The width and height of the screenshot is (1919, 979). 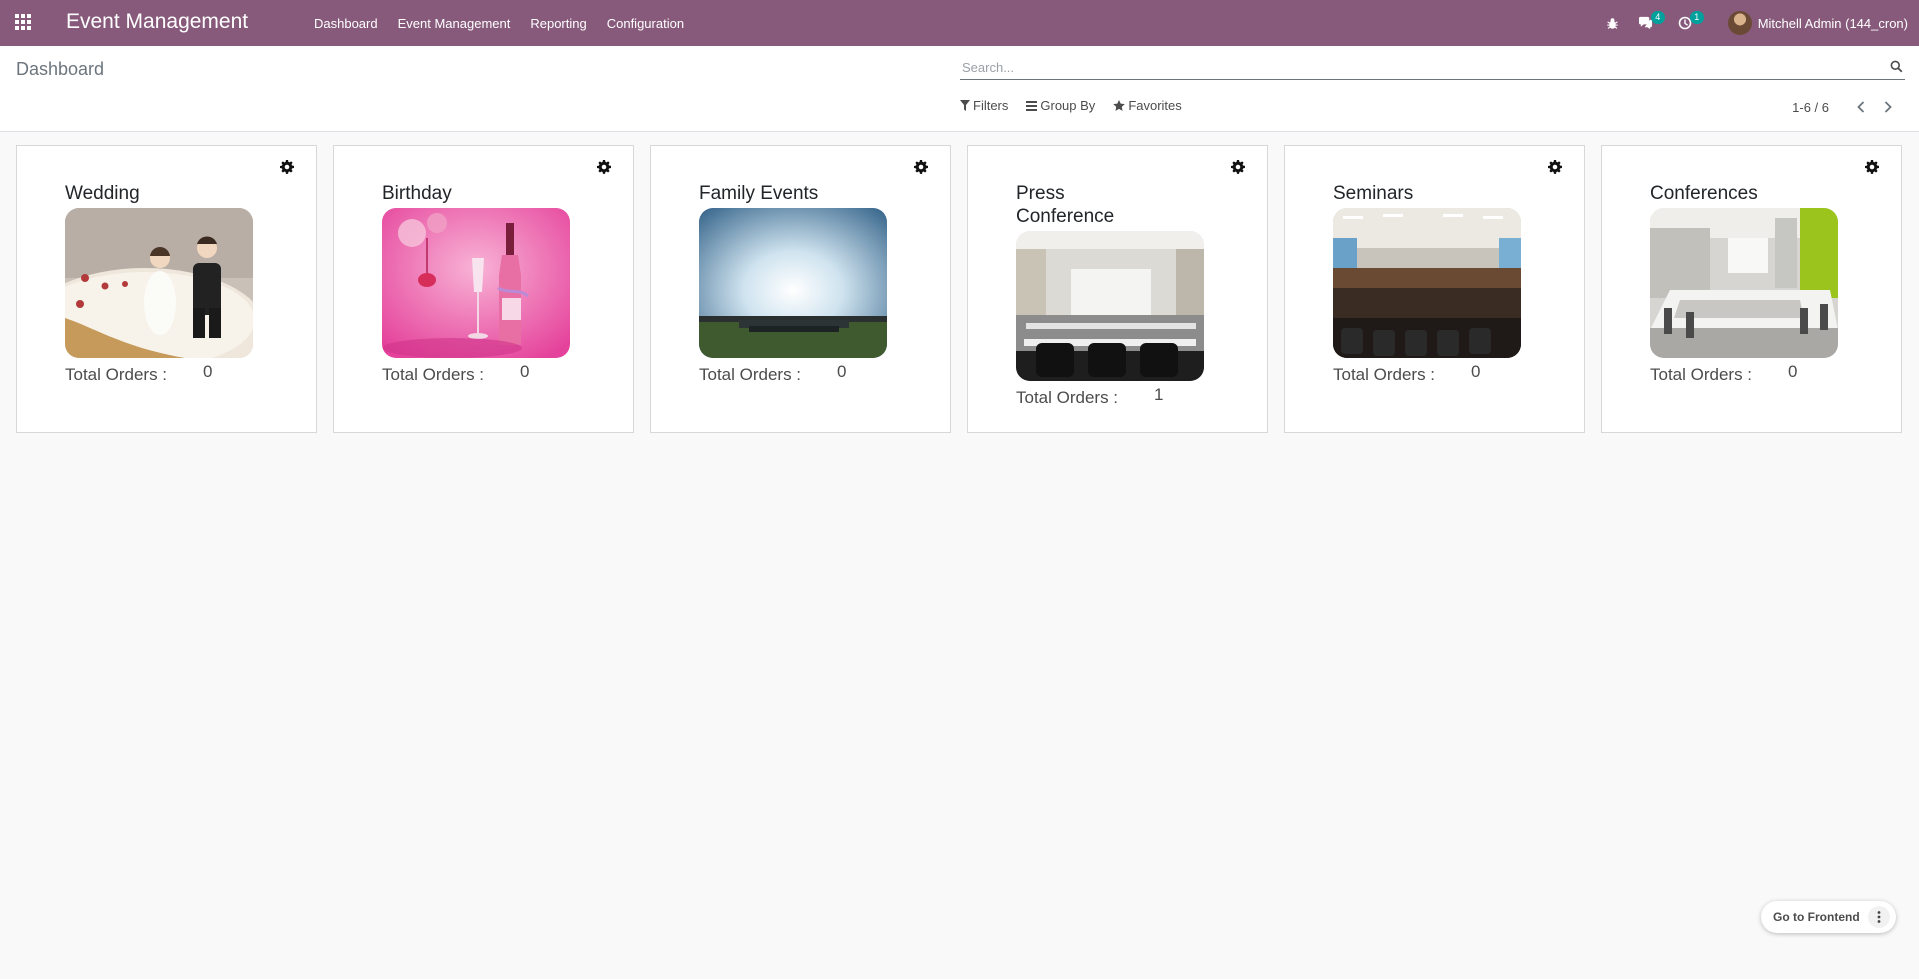 I want to click on messages-count-badge: 4, so click(x=1657, y=17).